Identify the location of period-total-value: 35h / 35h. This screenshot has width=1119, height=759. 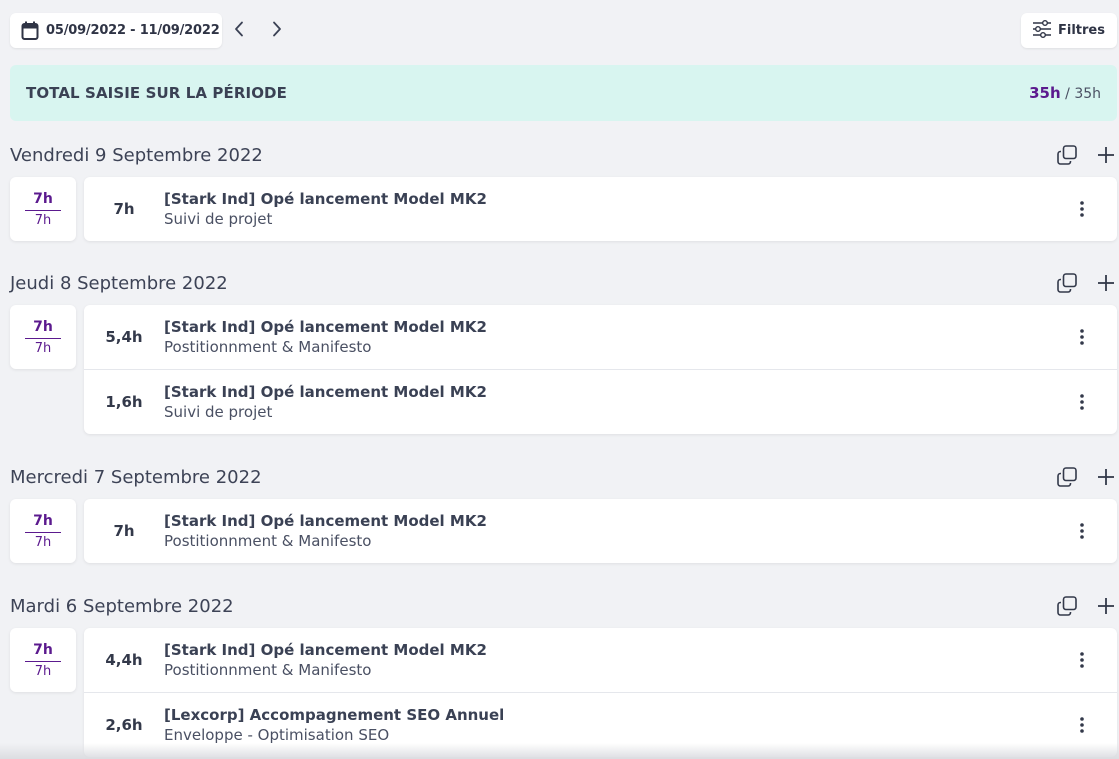
(1065, 93).